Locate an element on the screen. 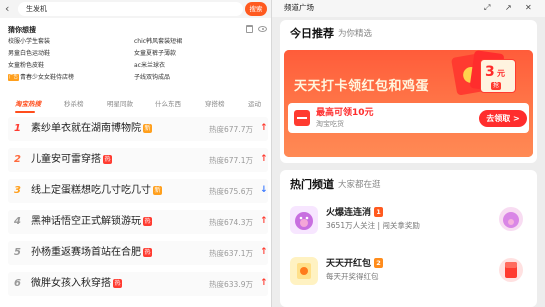 The height and width of the screenshot is (307, 545). rank-title: 黑神话悟空正式解锁游玩热 is located at coordinates (91, 222).